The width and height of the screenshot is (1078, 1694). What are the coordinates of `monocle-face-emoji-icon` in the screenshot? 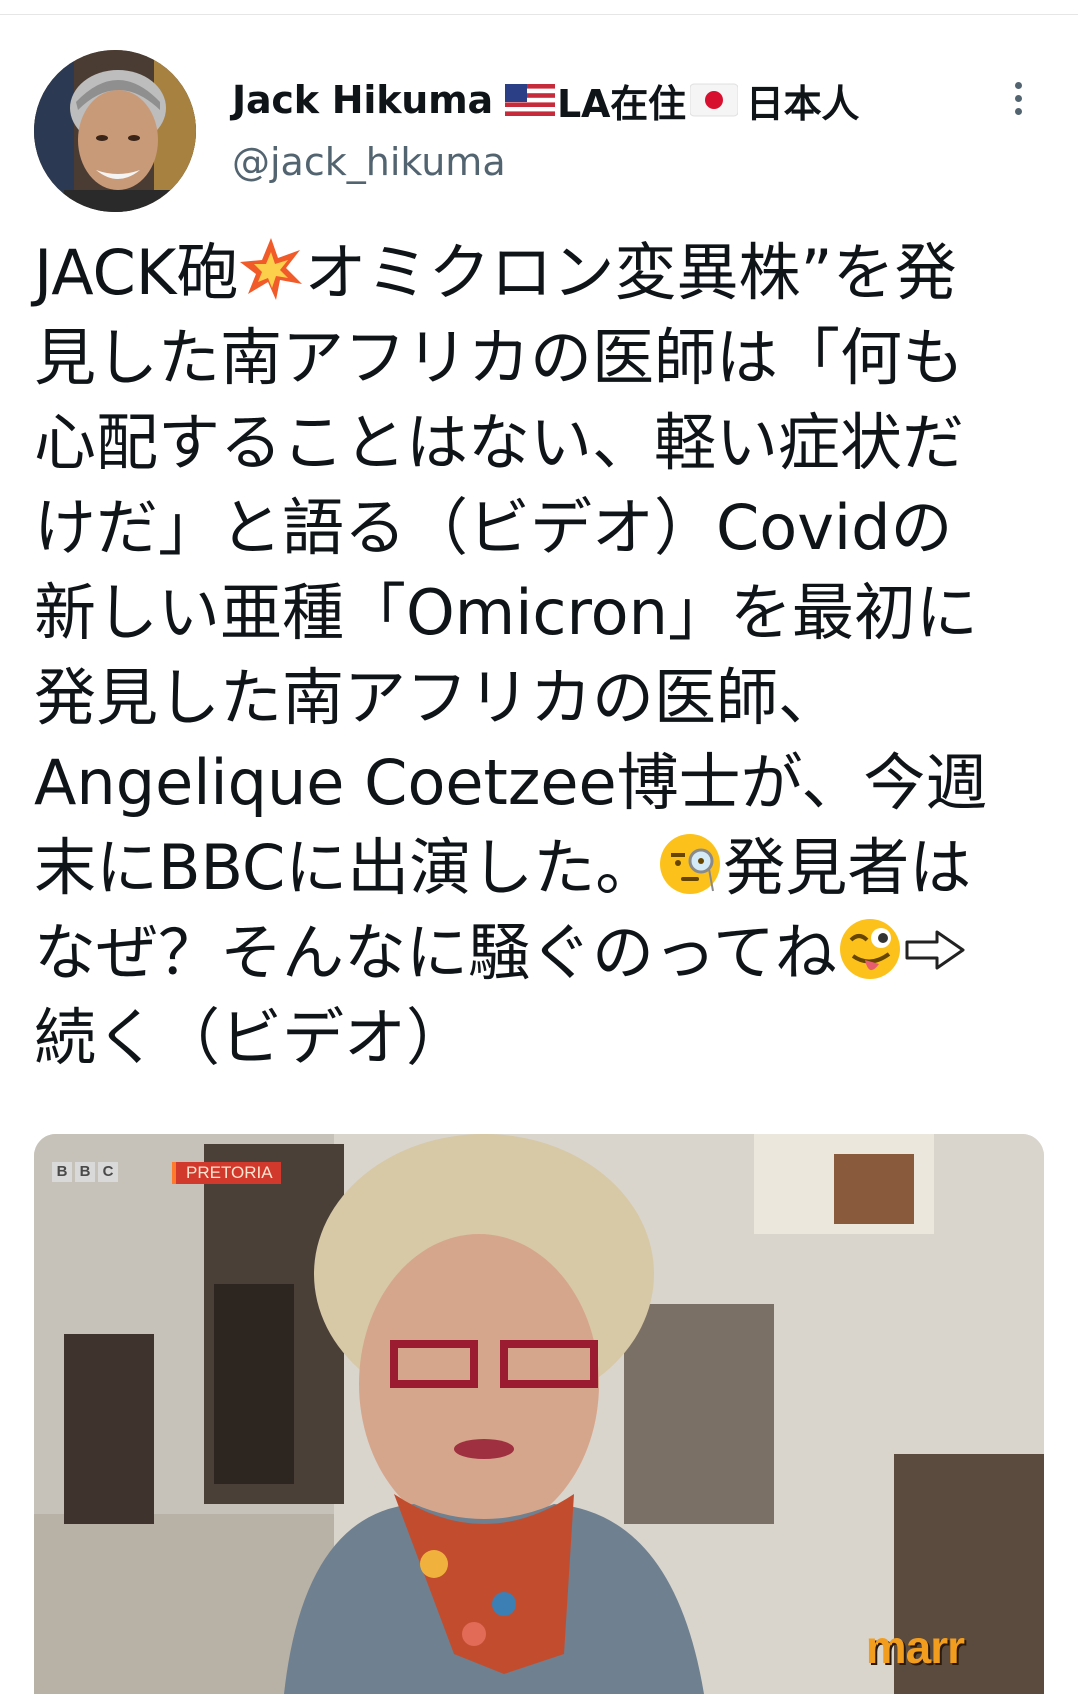 It's located at (690, 867).